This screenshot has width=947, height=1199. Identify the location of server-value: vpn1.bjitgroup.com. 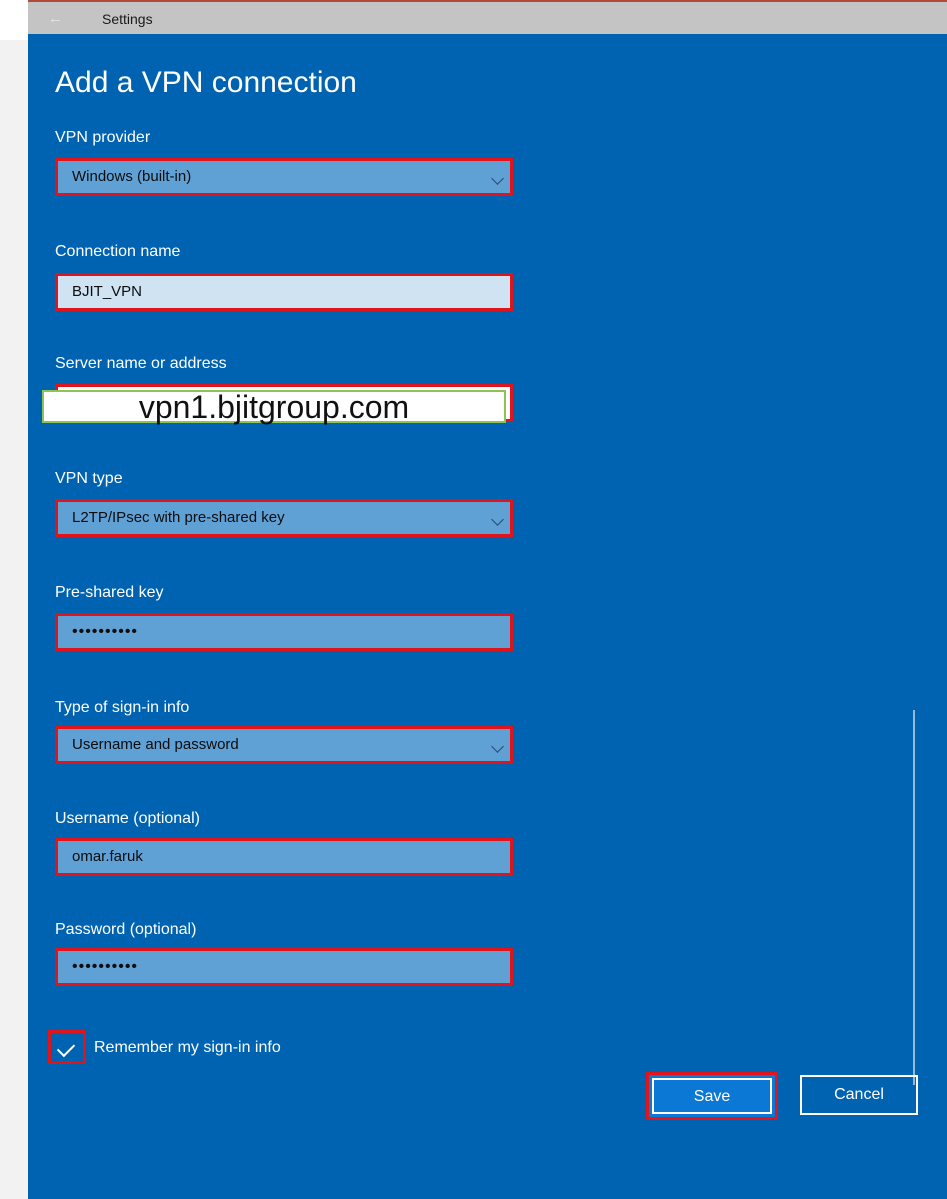
(274, 407).